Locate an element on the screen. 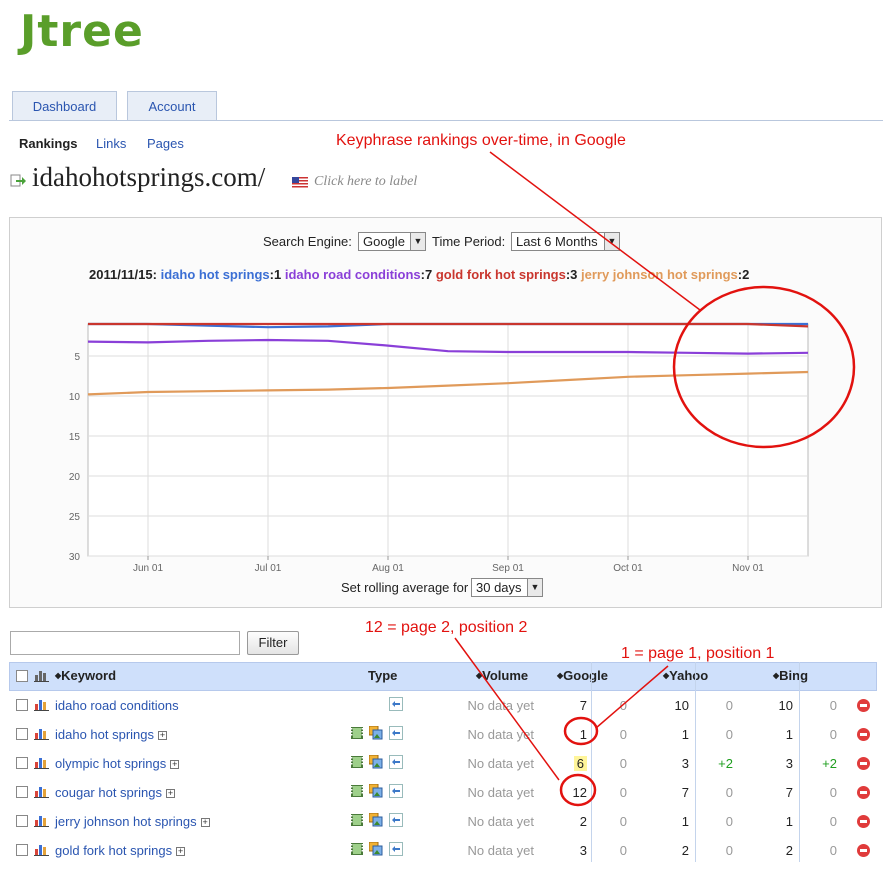 The image size is (883, 878). annotation-circle-rank1 is located at coordinates (581, 731).